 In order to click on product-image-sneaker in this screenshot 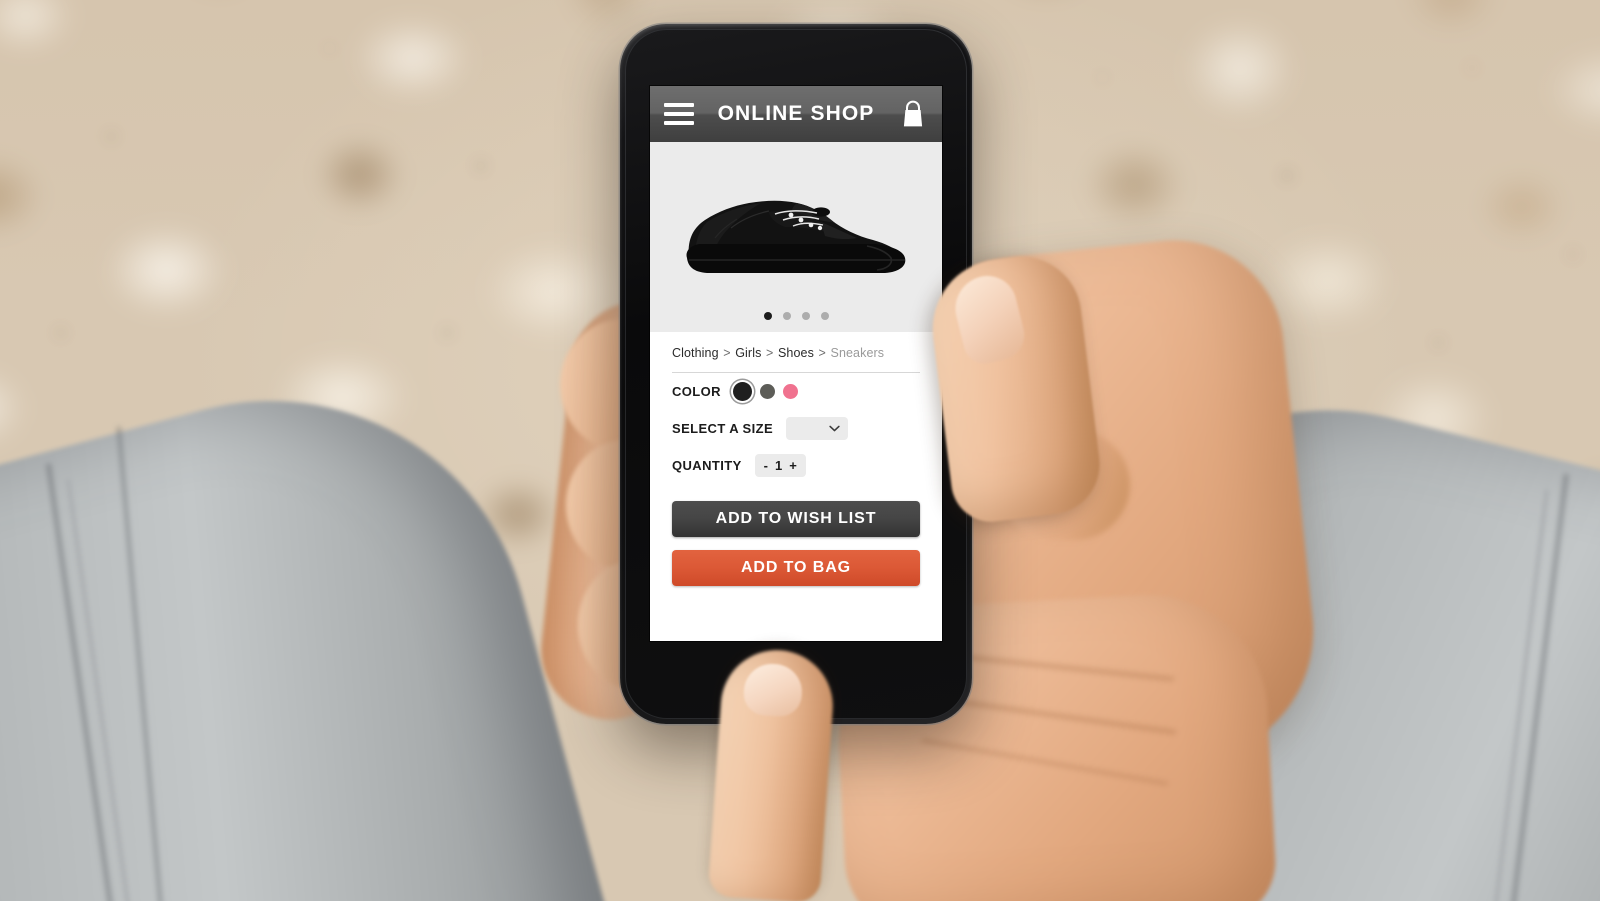, I will do `click(796, 236)`.